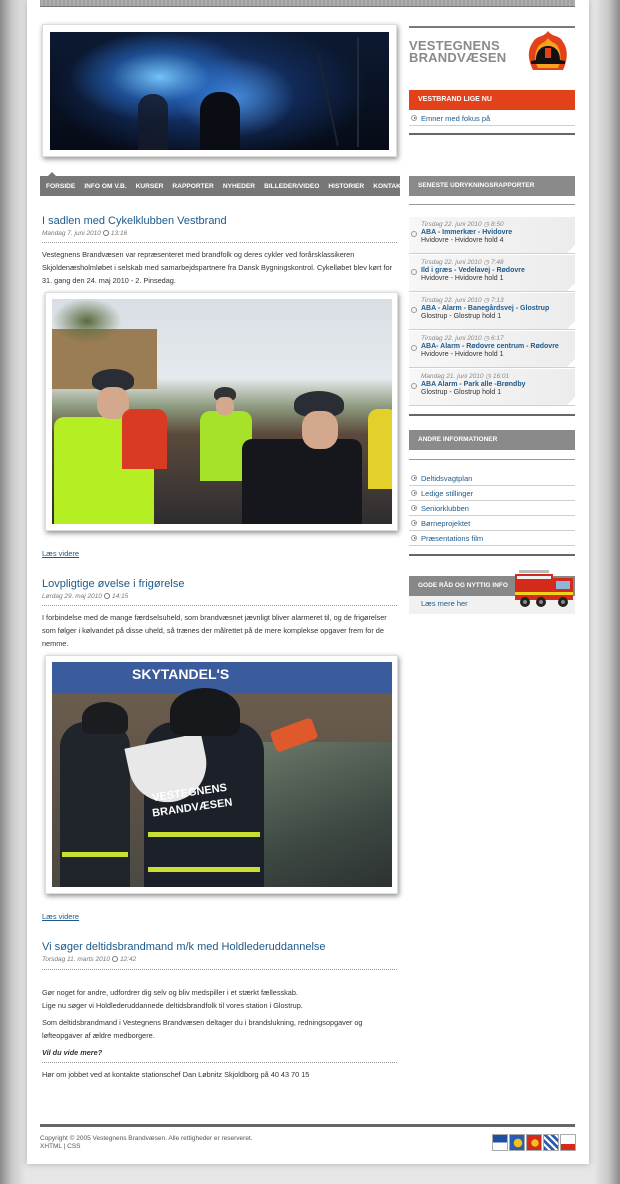 The height and width of the screenshot is (1184, 620). I want to click on info-link-seniorklubben: Seniorklubben, so click(492, 508).